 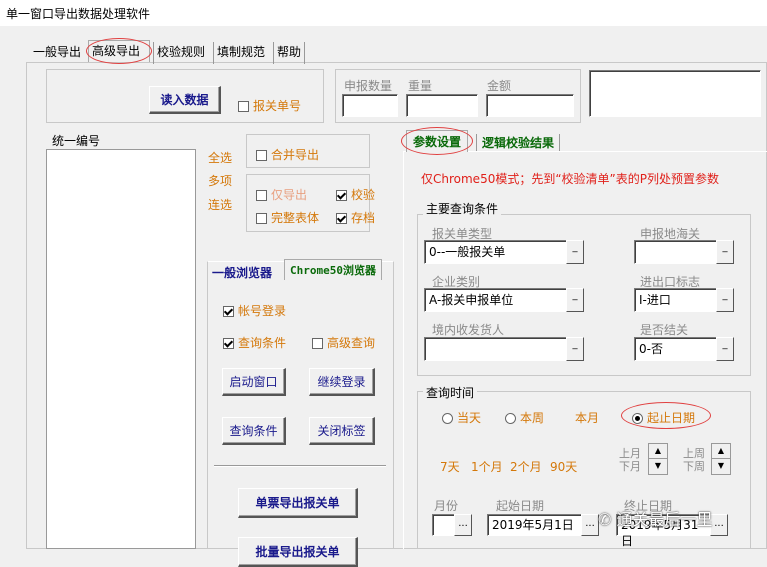 I want to click on full-body-checkbox: 完整表体, so click(x=287, y=217).